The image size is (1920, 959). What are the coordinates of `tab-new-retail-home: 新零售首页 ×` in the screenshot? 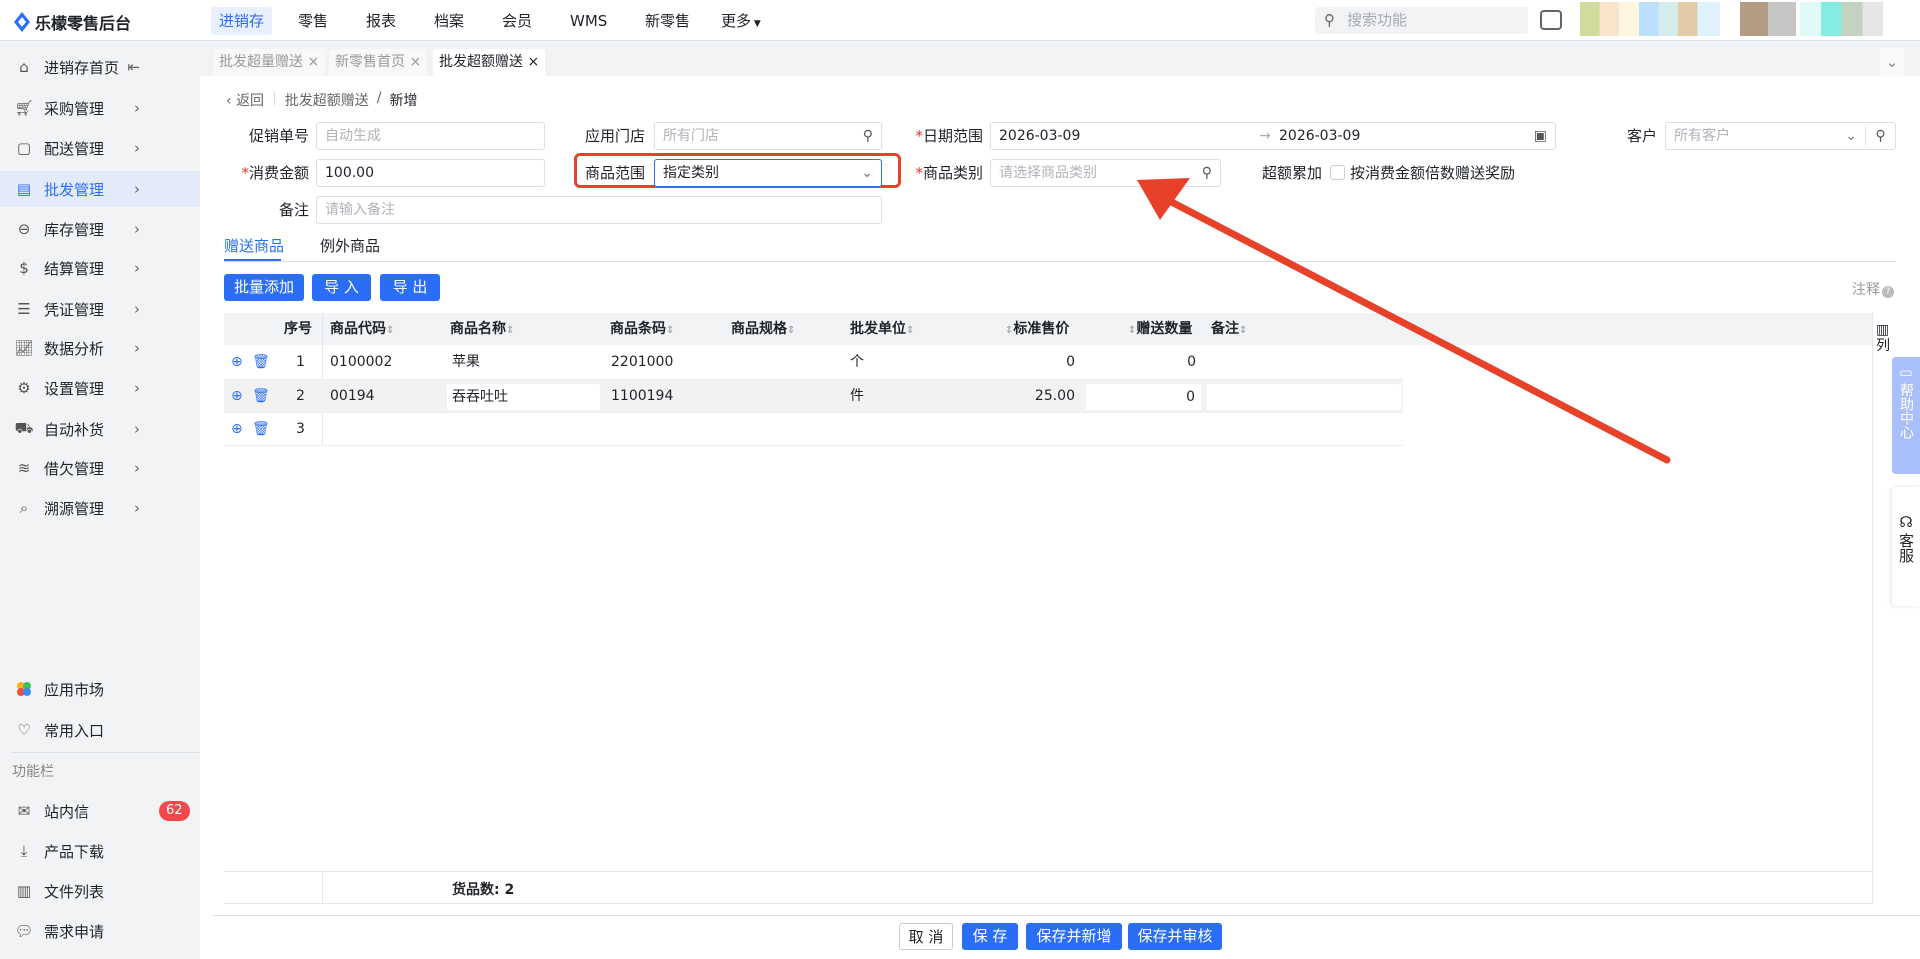 It's located at (378, 62).